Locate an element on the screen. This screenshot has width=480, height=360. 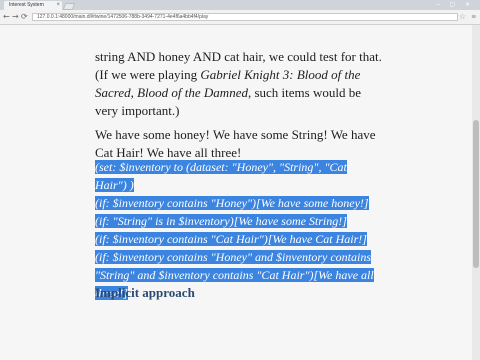
bookmark-star-icon: ☆ is located at coordinates (462, 16).